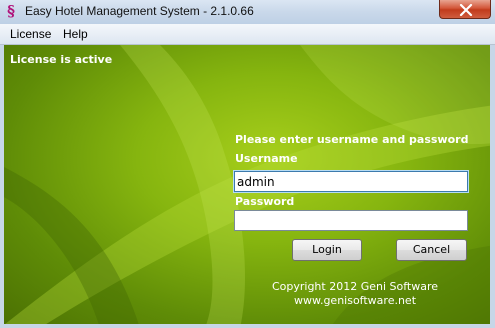 The height and width of the screenshot is (328, 495). What do you see at coordinates (75, 34) in the screenshot?
I see `menu-help: Help` at bounding box center [75, 34].